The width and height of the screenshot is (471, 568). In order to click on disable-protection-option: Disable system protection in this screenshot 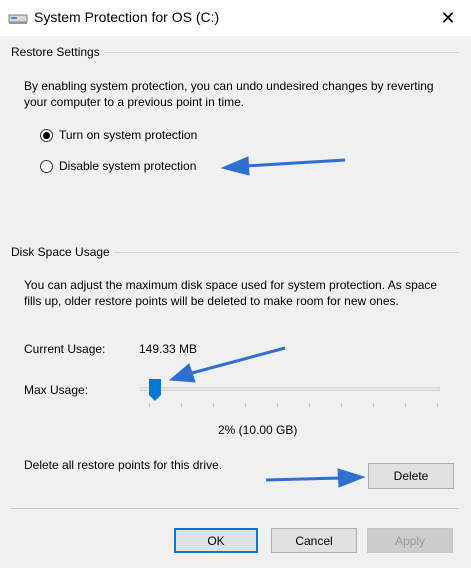, I will do `click(118, 166)`.